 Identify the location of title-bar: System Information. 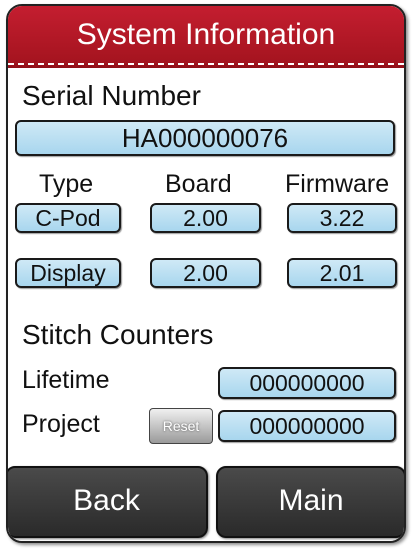
(206, 37).